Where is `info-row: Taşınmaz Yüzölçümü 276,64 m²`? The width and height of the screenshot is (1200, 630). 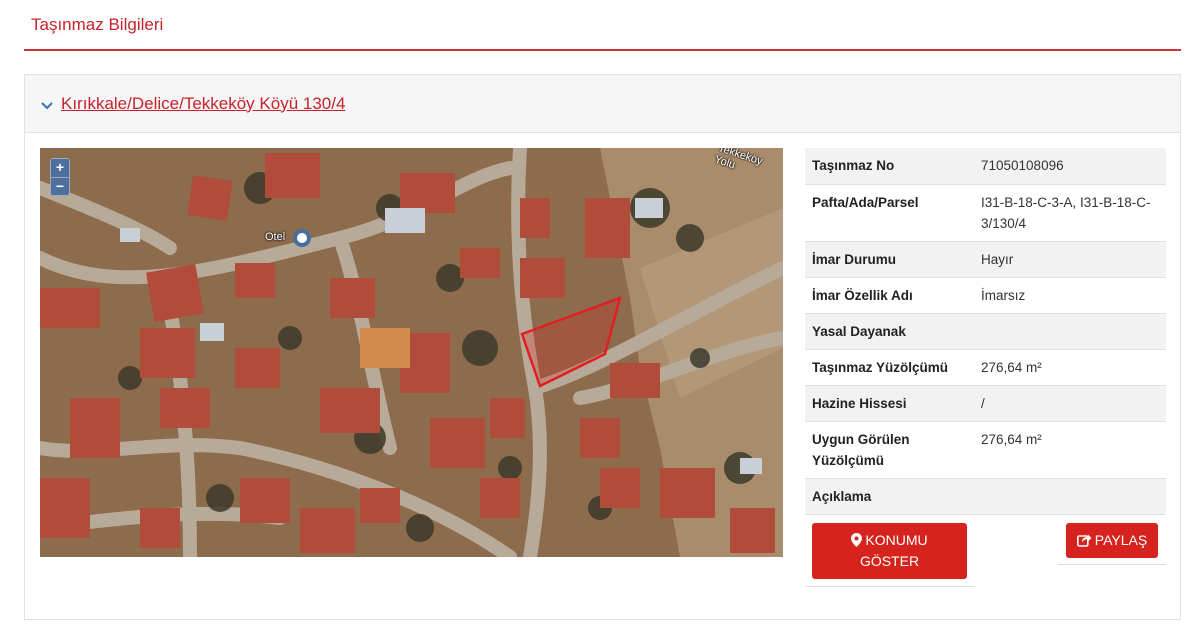
info-row: Taşınmaz Yüzölçümü 276,64 m² is located at coordinates (985, 368).